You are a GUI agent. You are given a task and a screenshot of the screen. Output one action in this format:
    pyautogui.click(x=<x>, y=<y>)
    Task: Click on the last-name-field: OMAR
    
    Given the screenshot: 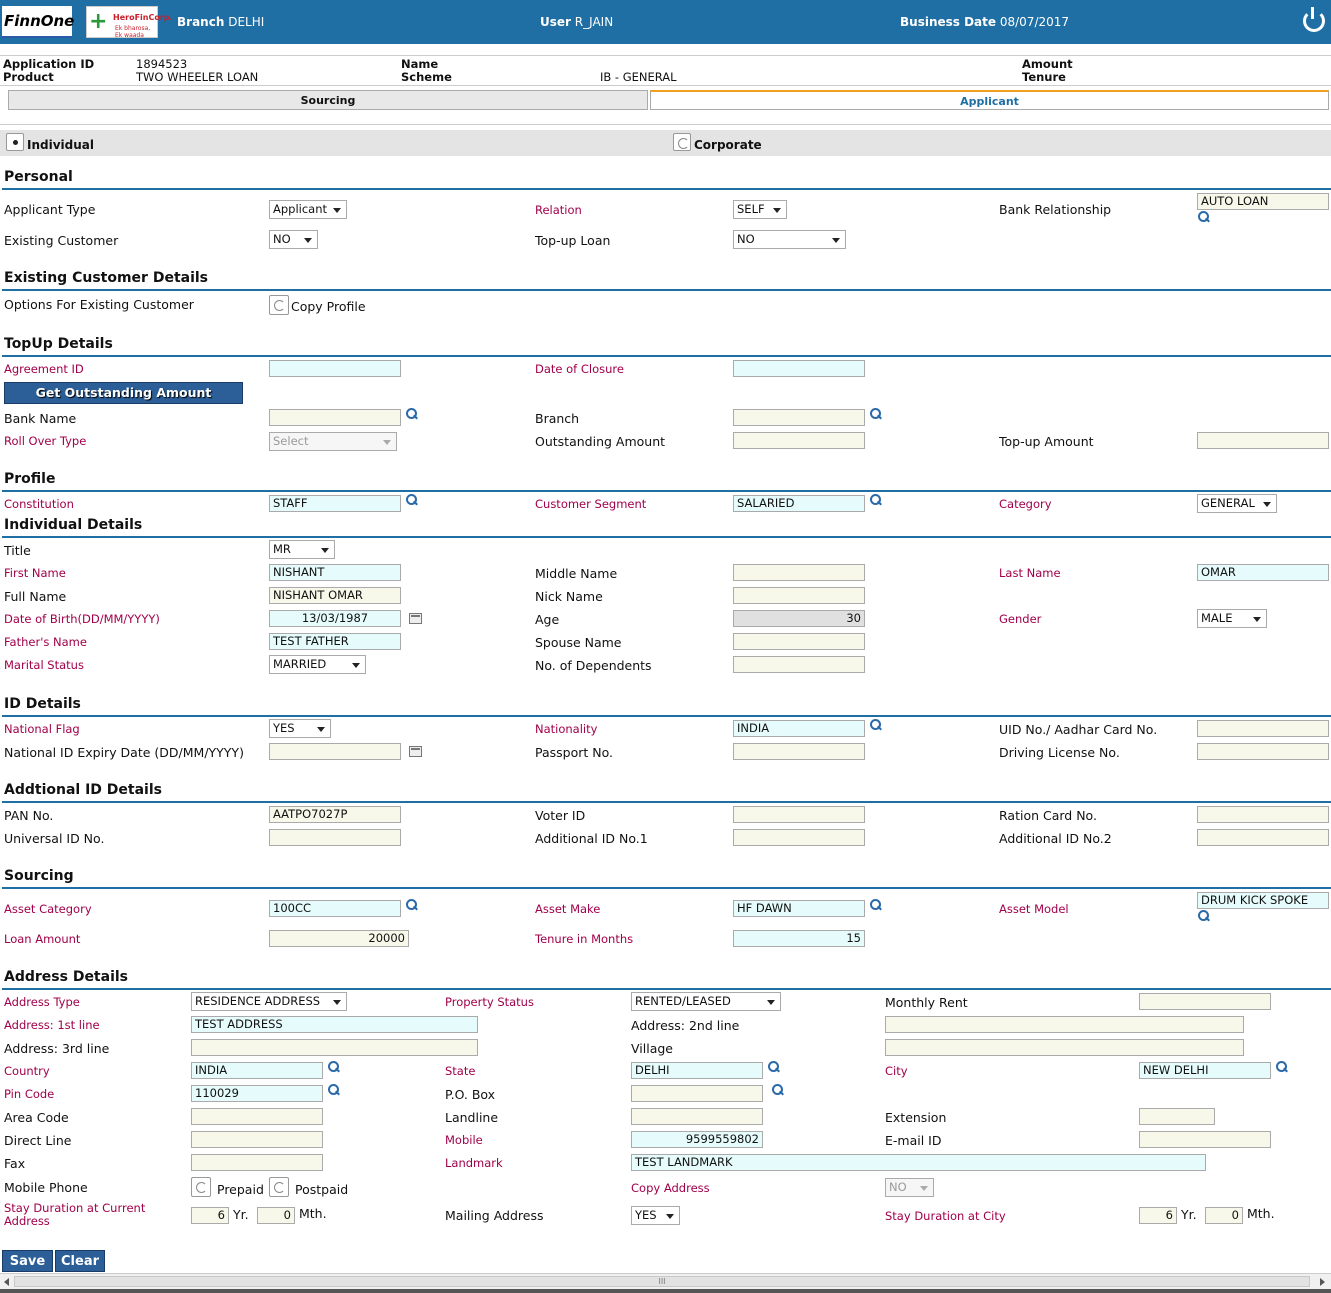 What is the action you would take?
    pyautogui.click(x=1263, y=572)
    